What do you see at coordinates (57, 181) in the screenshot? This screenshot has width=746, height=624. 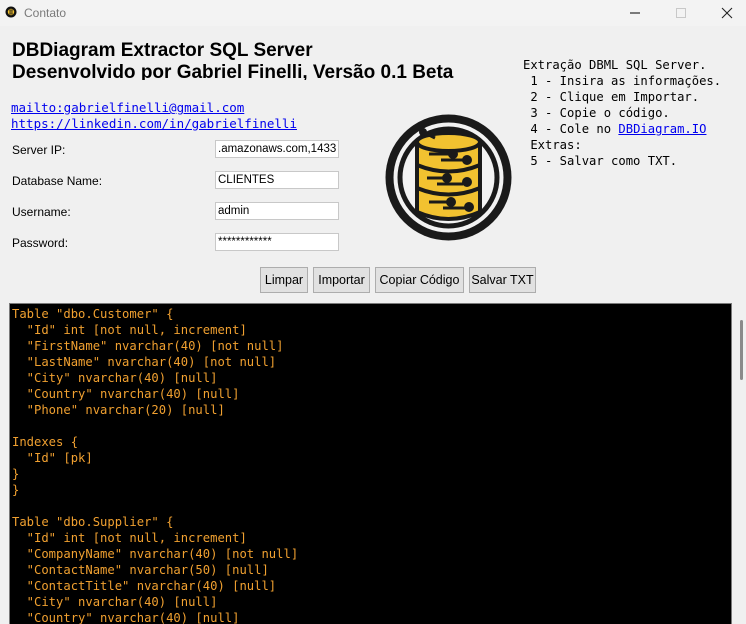 I see `database-name-label: Database Name:` at bounding box center [57, 181].